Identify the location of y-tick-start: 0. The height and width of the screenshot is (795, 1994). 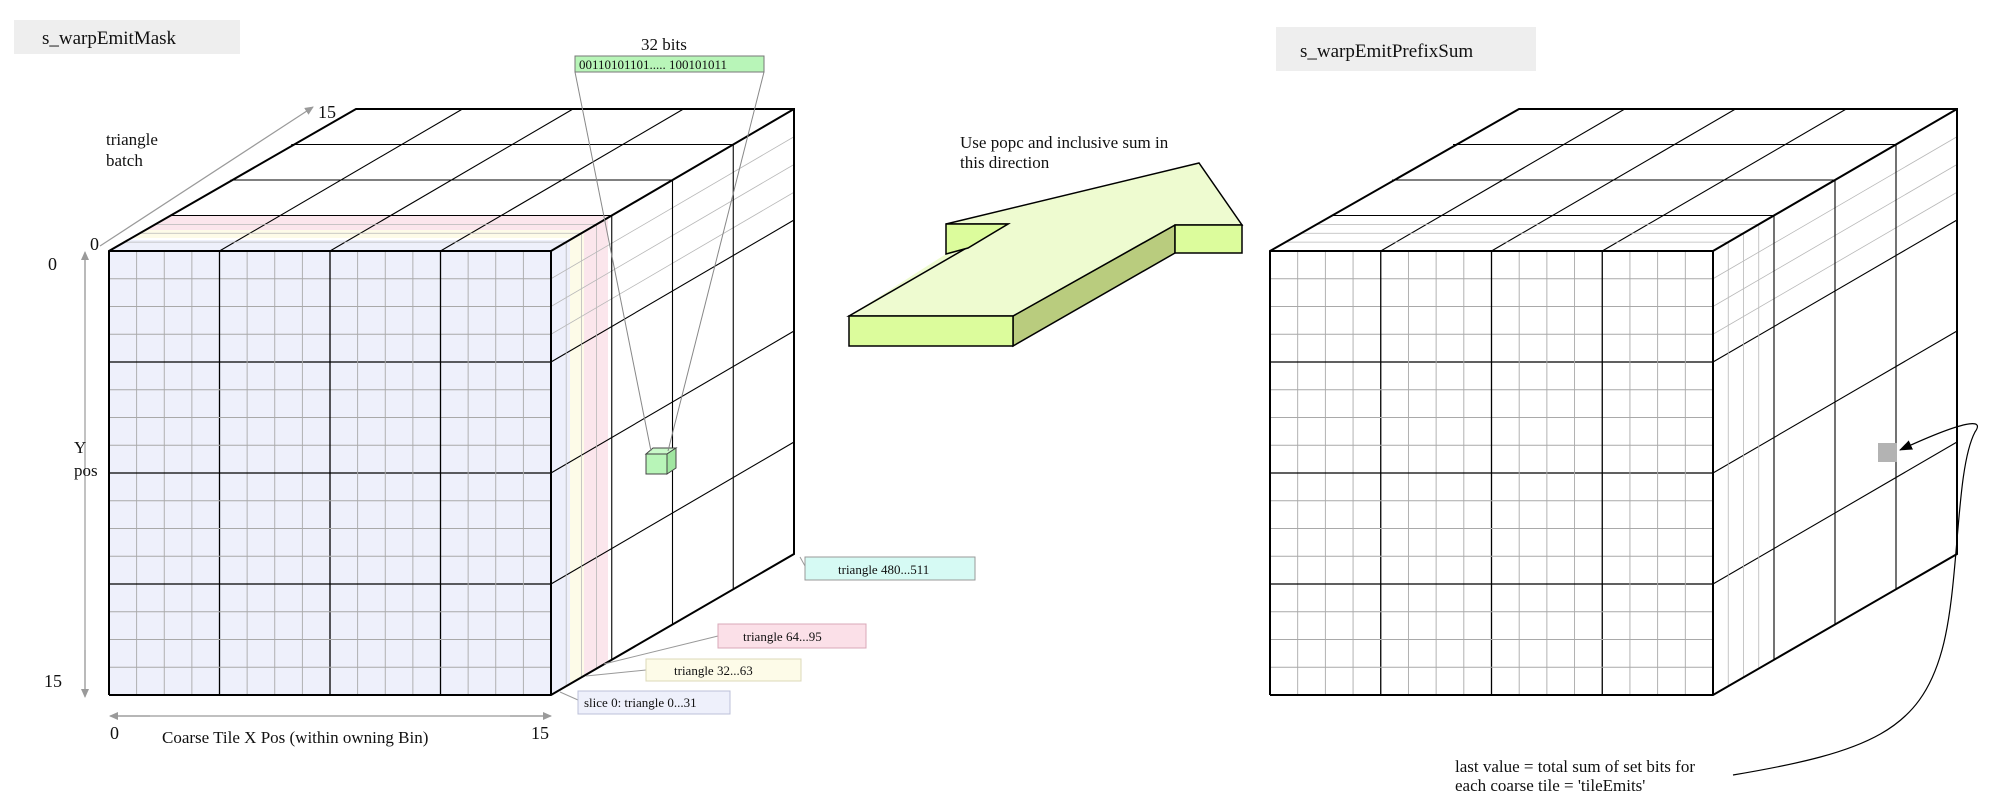
(52, 264).